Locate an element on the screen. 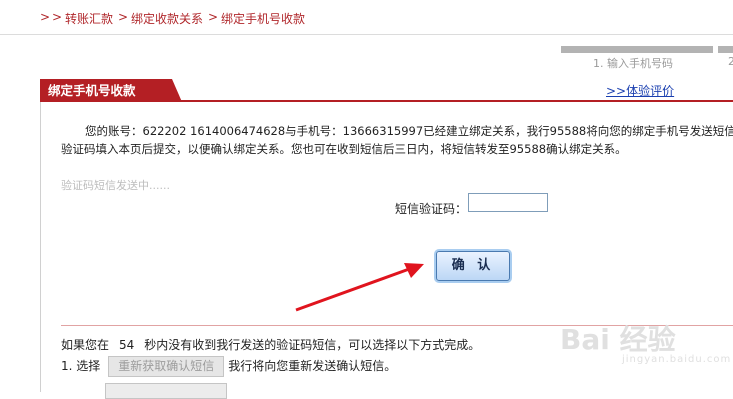 This screenshot has width=733, height=399. tab-tail-decoration is located at coordinates (177, 90).